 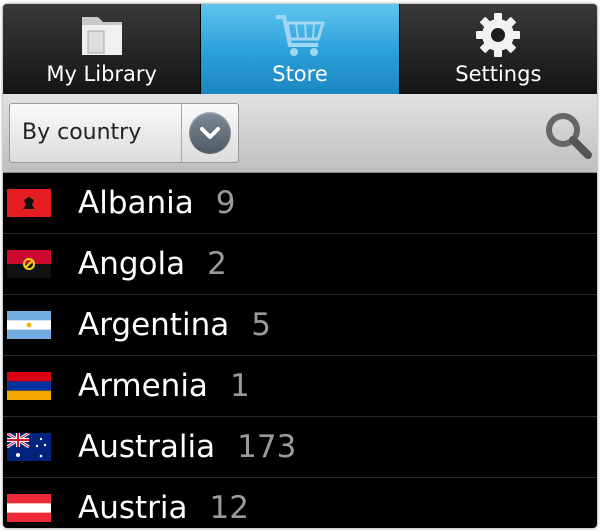 I want to click on item-count: 173, so click(x=267, y=447).